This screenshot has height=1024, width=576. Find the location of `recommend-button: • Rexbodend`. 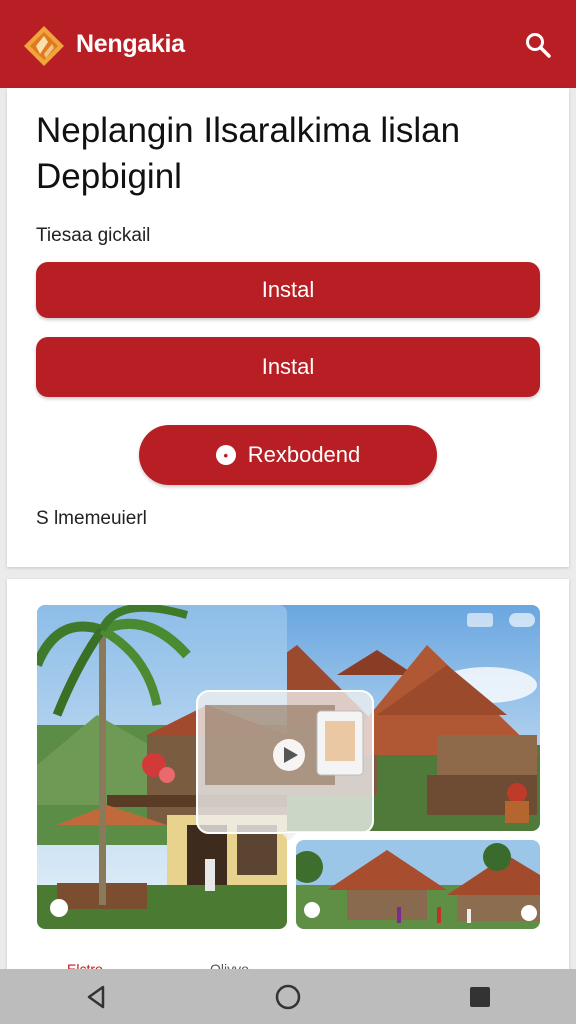

recommend-button: • Rexbodend is located at coordinates (288, 455).